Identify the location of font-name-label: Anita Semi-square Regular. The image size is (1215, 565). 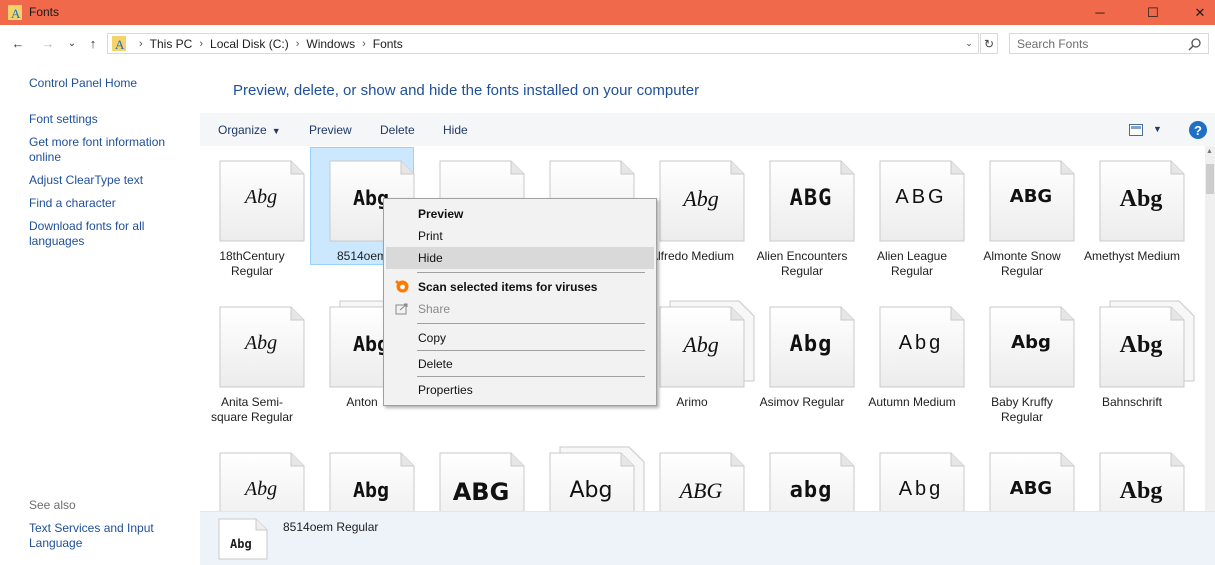
(252, 409).